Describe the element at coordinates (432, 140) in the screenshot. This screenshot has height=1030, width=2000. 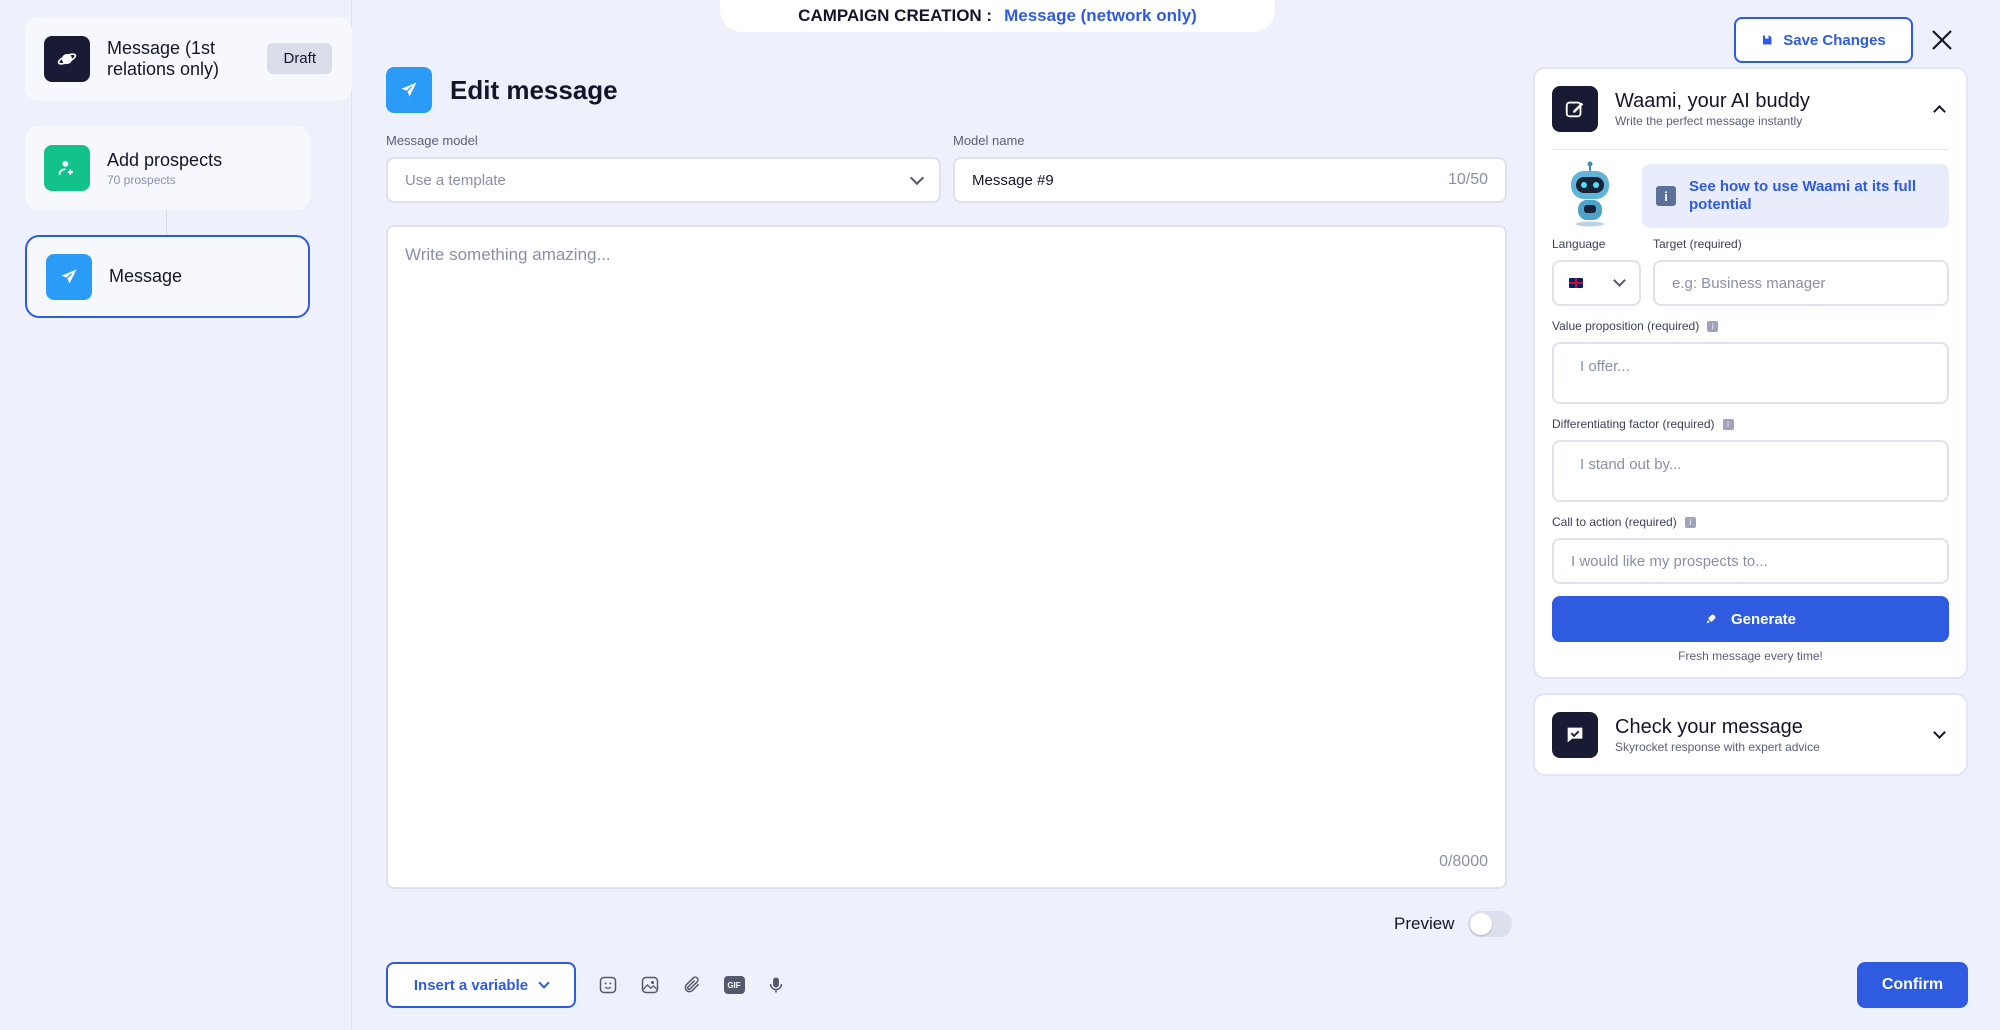
I see `message-model-label: Message model` at that location.